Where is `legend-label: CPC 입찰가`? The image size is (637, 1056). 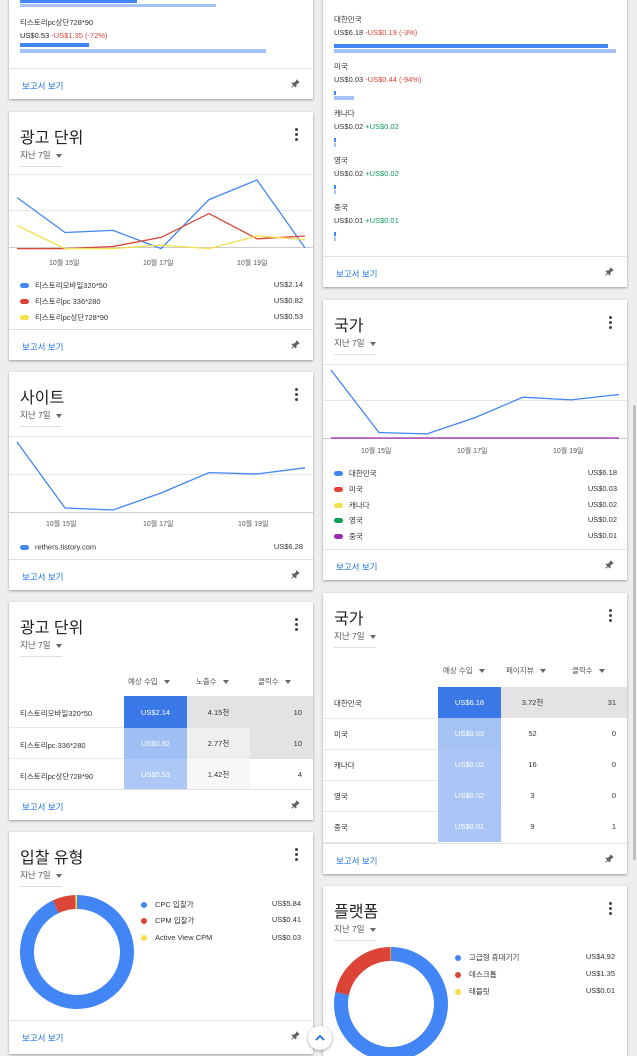 legend-label: CPC 입찰가 is located at coordinates (174, 904).